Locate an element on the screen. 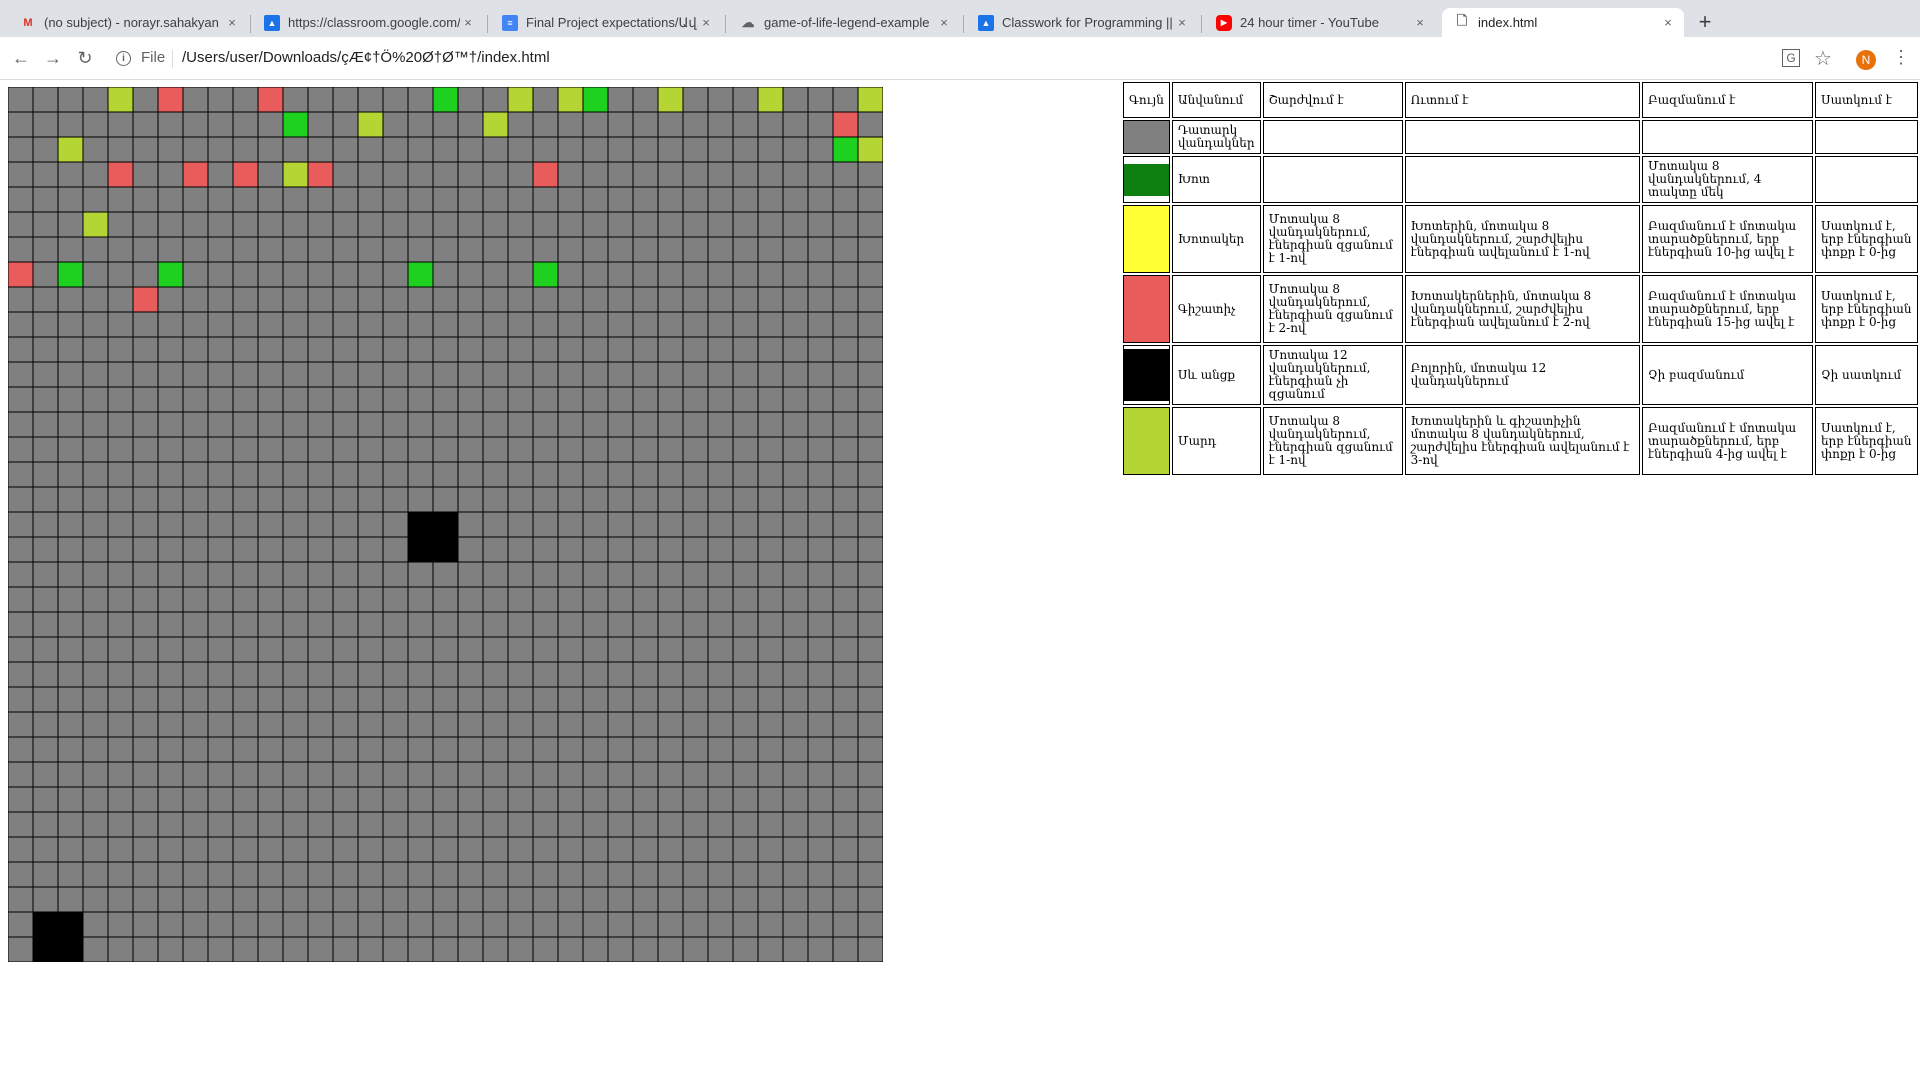  header-name: Անվանում is located at coordinates (1216, 100).